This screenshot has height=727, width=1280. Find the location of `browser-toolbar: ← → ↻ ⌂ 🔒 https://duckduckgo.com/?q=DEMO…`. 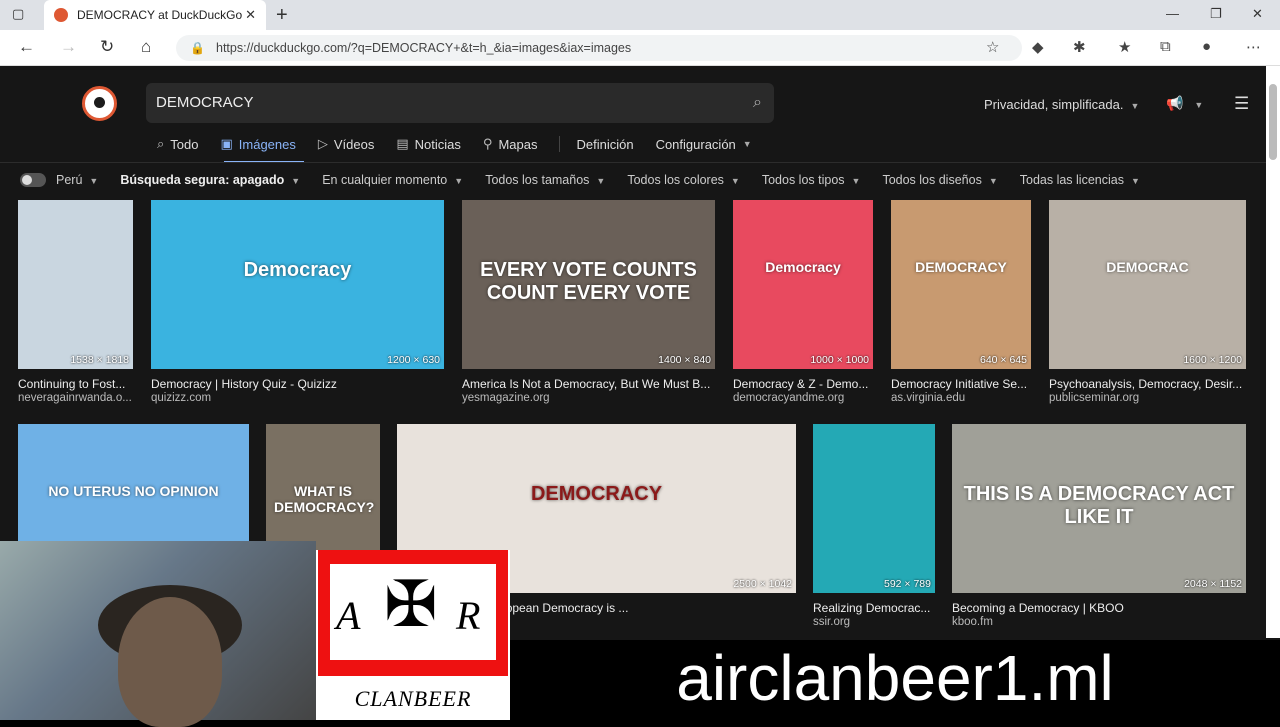

browser-toolbar: ← → ↻ ⌂ 🔒 https://duckduckgo.com/?q=DEMO… is located at coordinates (640, 48).